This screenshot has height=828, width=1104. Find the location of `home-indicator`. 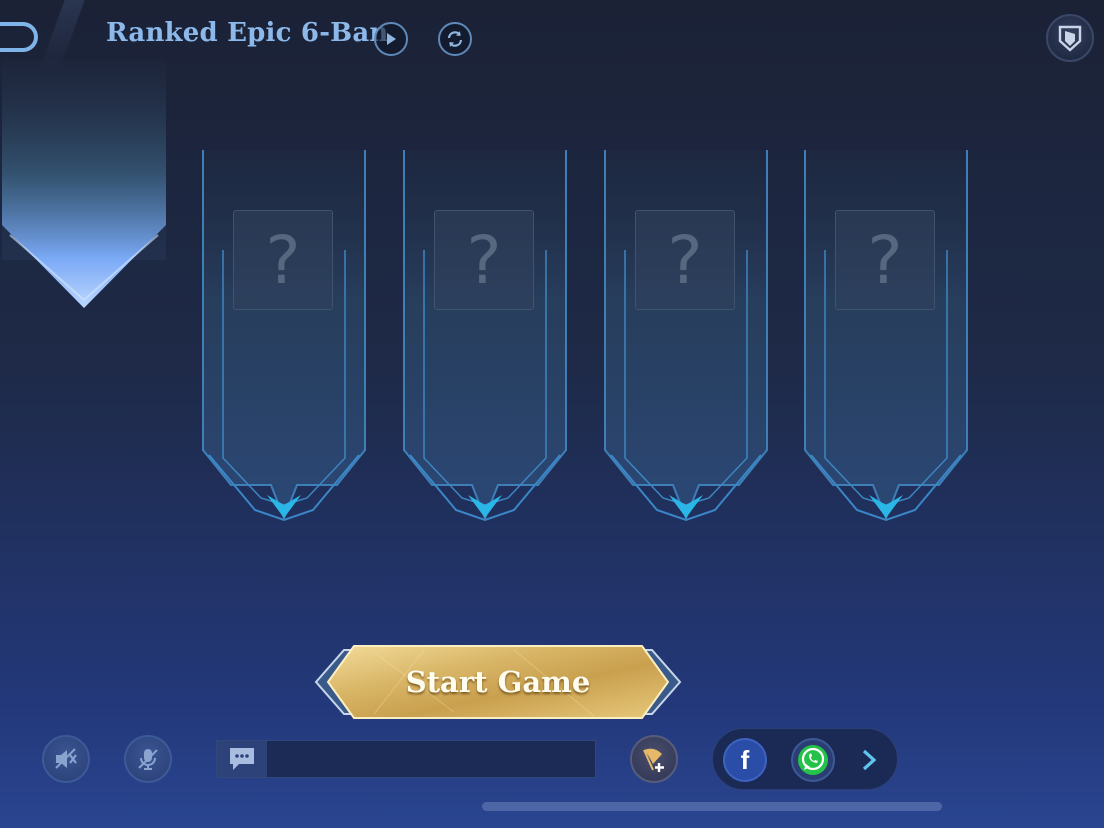

home-indicator is located at coordinates (712, 806).